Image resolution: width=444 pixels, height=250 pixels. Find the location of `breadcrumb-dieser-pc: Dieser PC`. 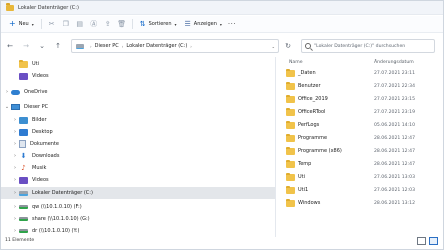

breadcrumb-dieser-pc: Dieser PC is located at coordinates (107, 46).